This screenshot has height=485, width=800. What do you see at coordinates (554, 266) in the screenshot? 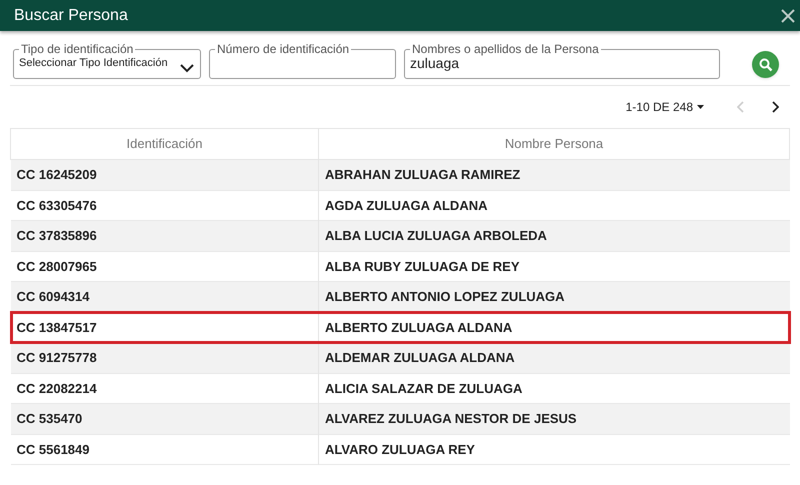
I see `table-cell: ALBA RUBY ZULUAGA DE REY` at bounding box center [554, 266].